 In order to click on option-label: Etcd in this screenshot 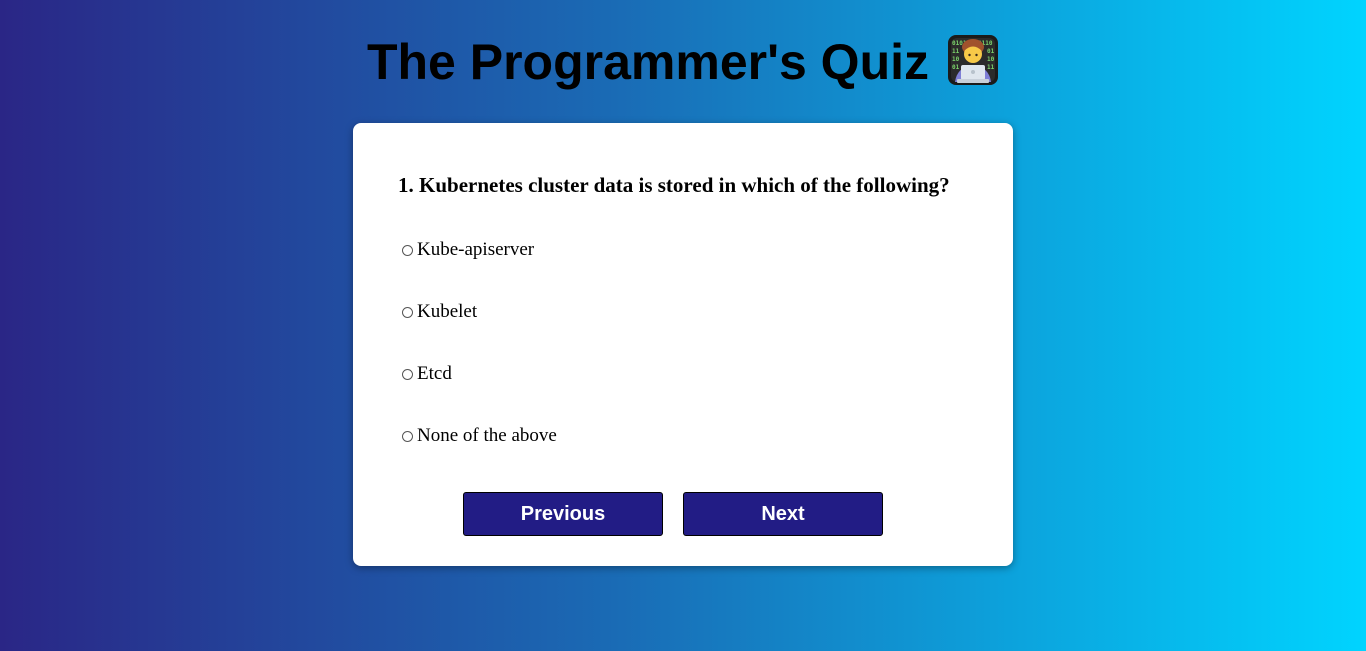, I will do `click(434, 373)`.